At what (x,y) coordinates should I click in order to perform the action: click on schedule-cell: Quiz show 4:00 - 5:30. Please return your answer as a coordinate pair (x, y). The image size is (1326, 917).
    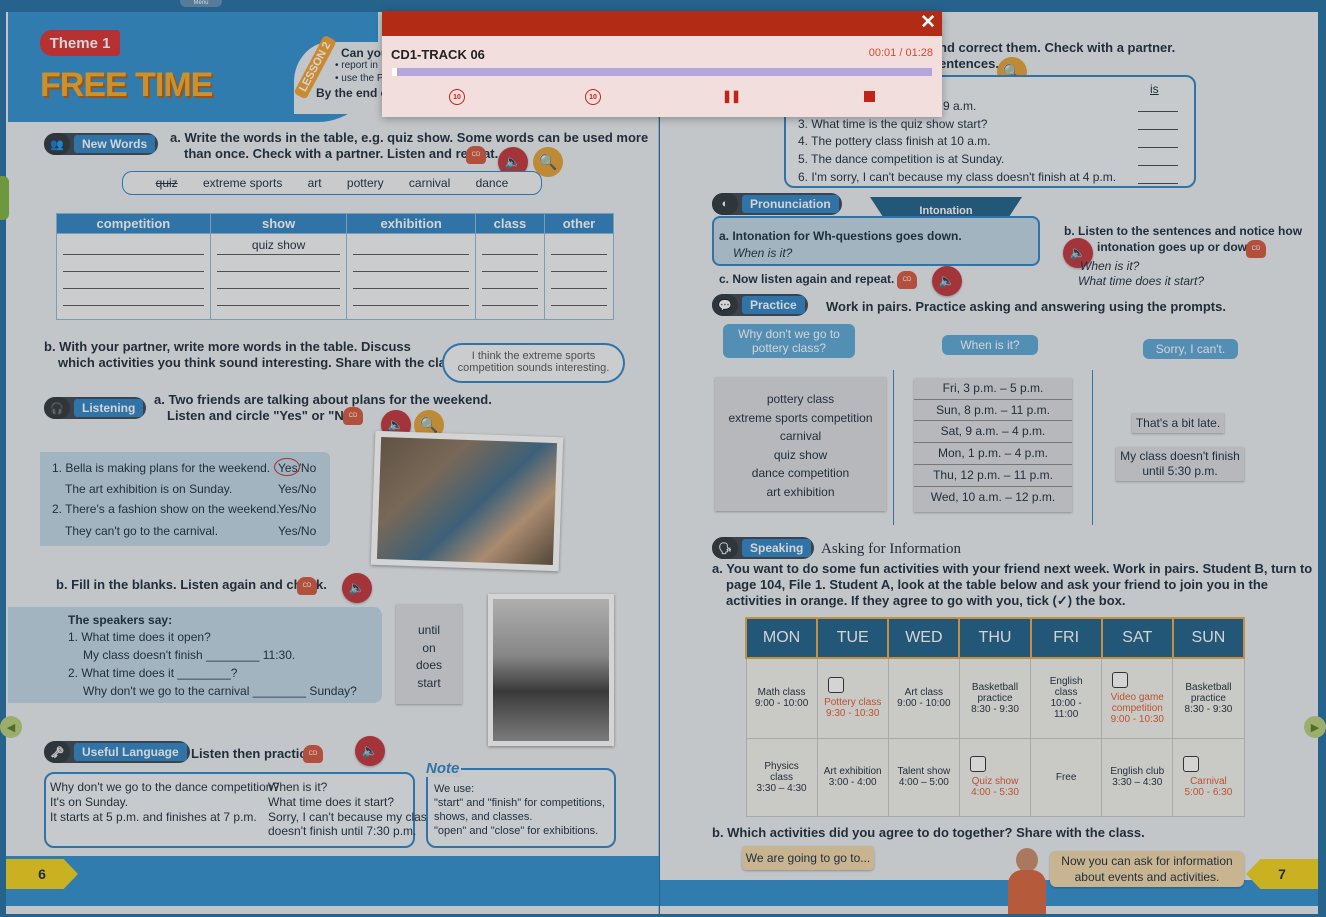
    Looking at the image, I should click on (995, 777).